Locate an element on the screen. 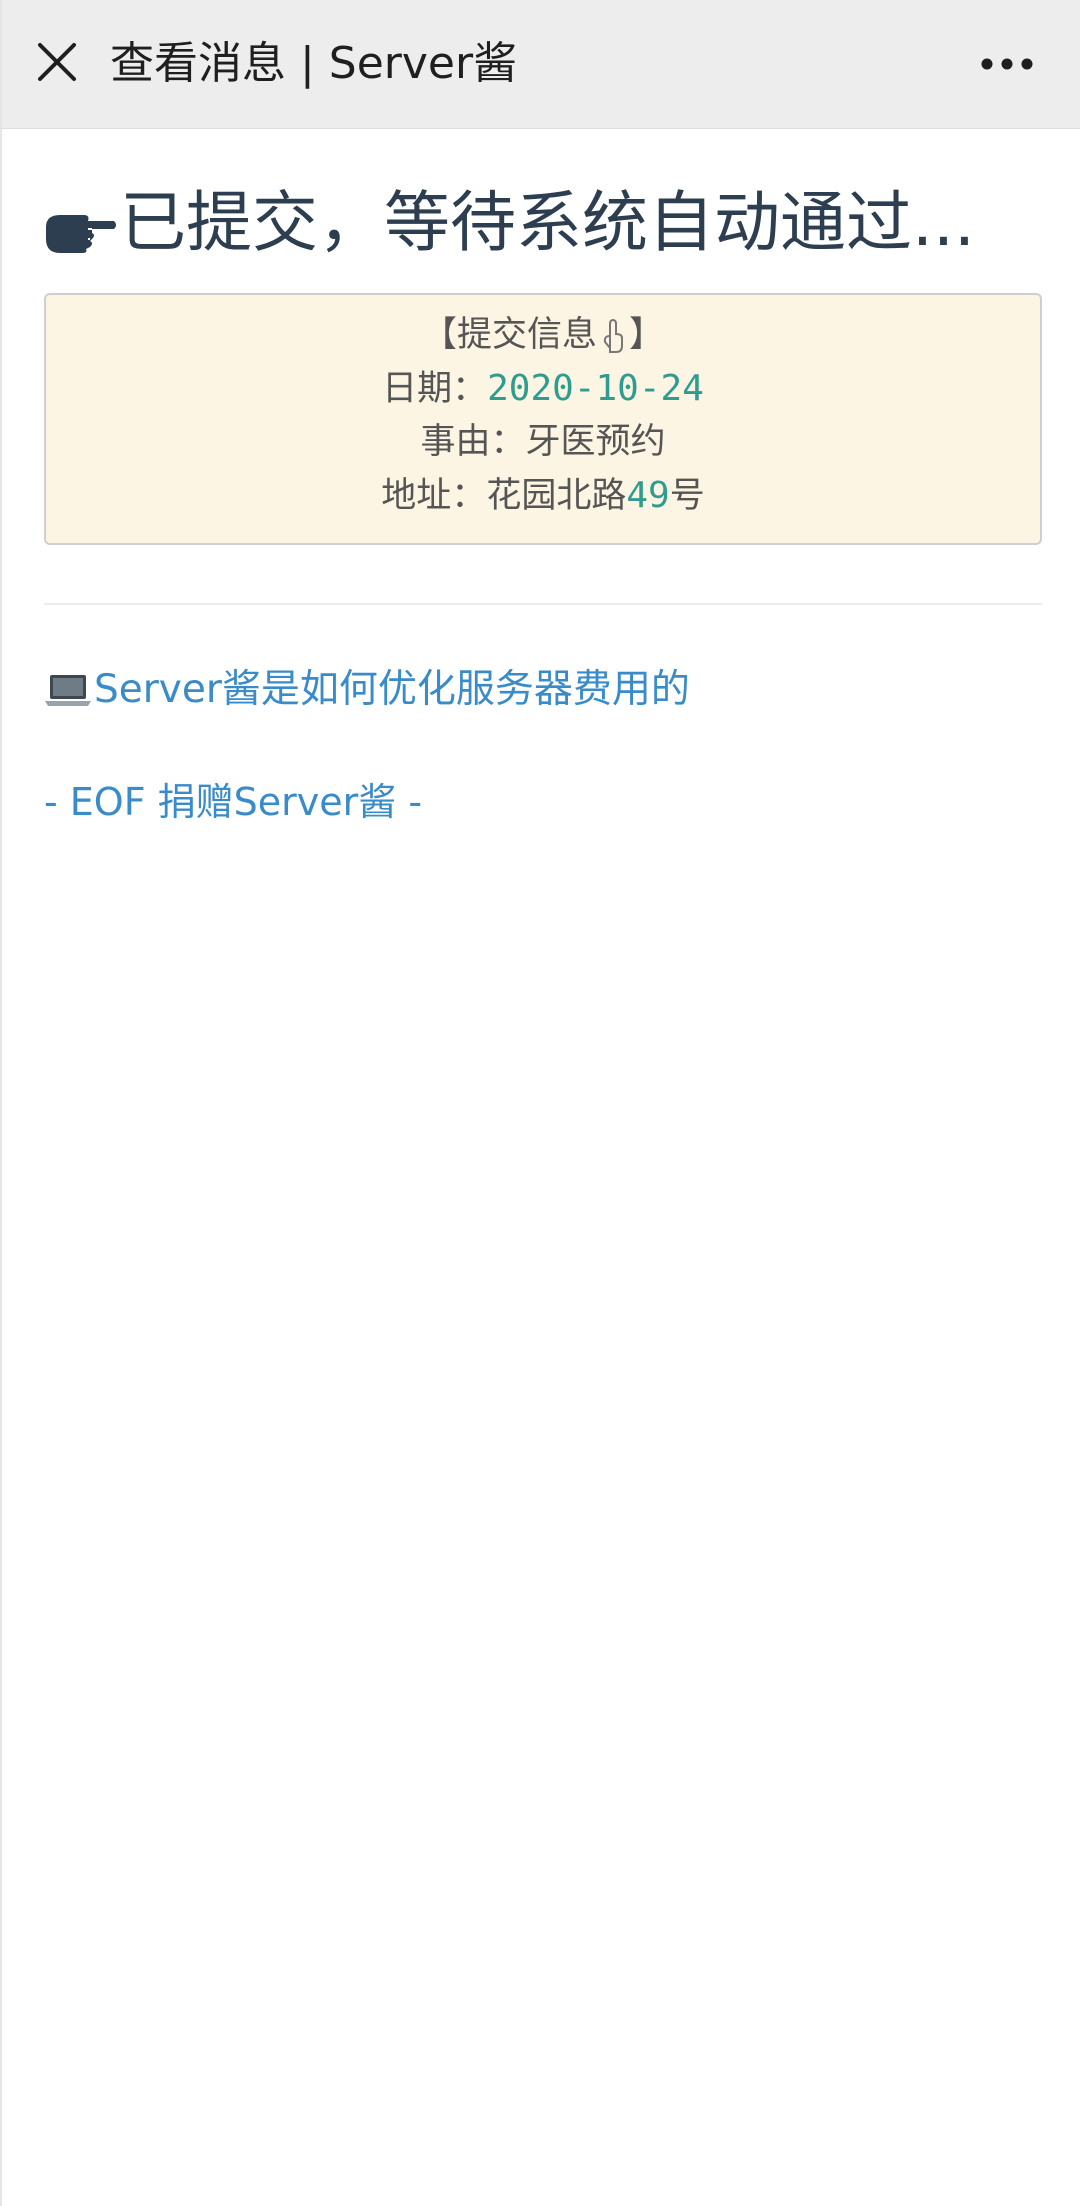 This screenshot has width=1080, height=2206. article-link-text: Server酱是如何优化服务器费用的 is located at coordinates (392, 690).